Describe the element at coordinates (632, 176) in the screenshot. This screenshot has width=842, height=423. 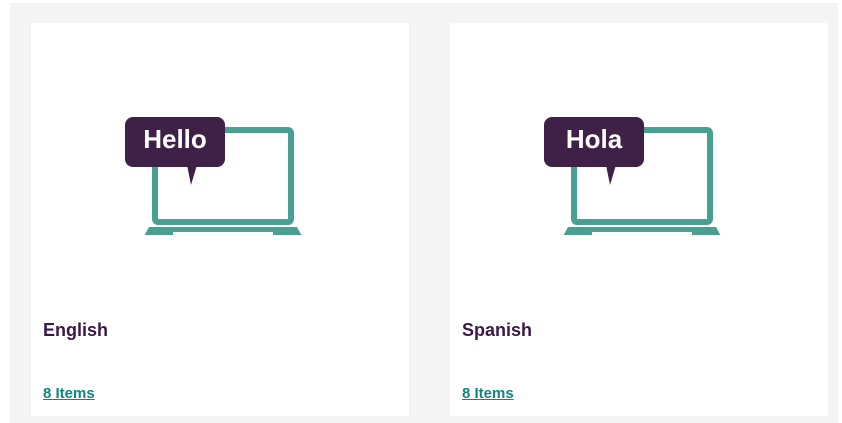
I see `laptop-speech-bubble-icon: Hola` at that location.